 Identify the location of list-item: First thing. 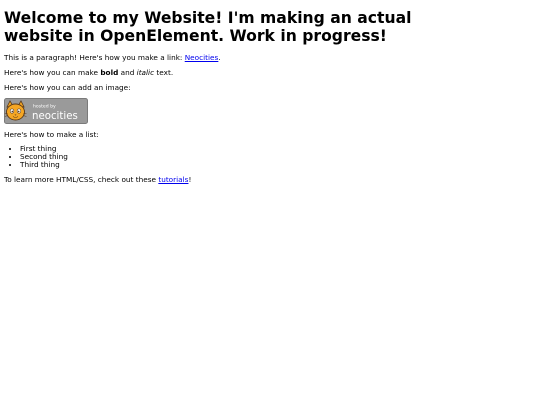
(278, 149).